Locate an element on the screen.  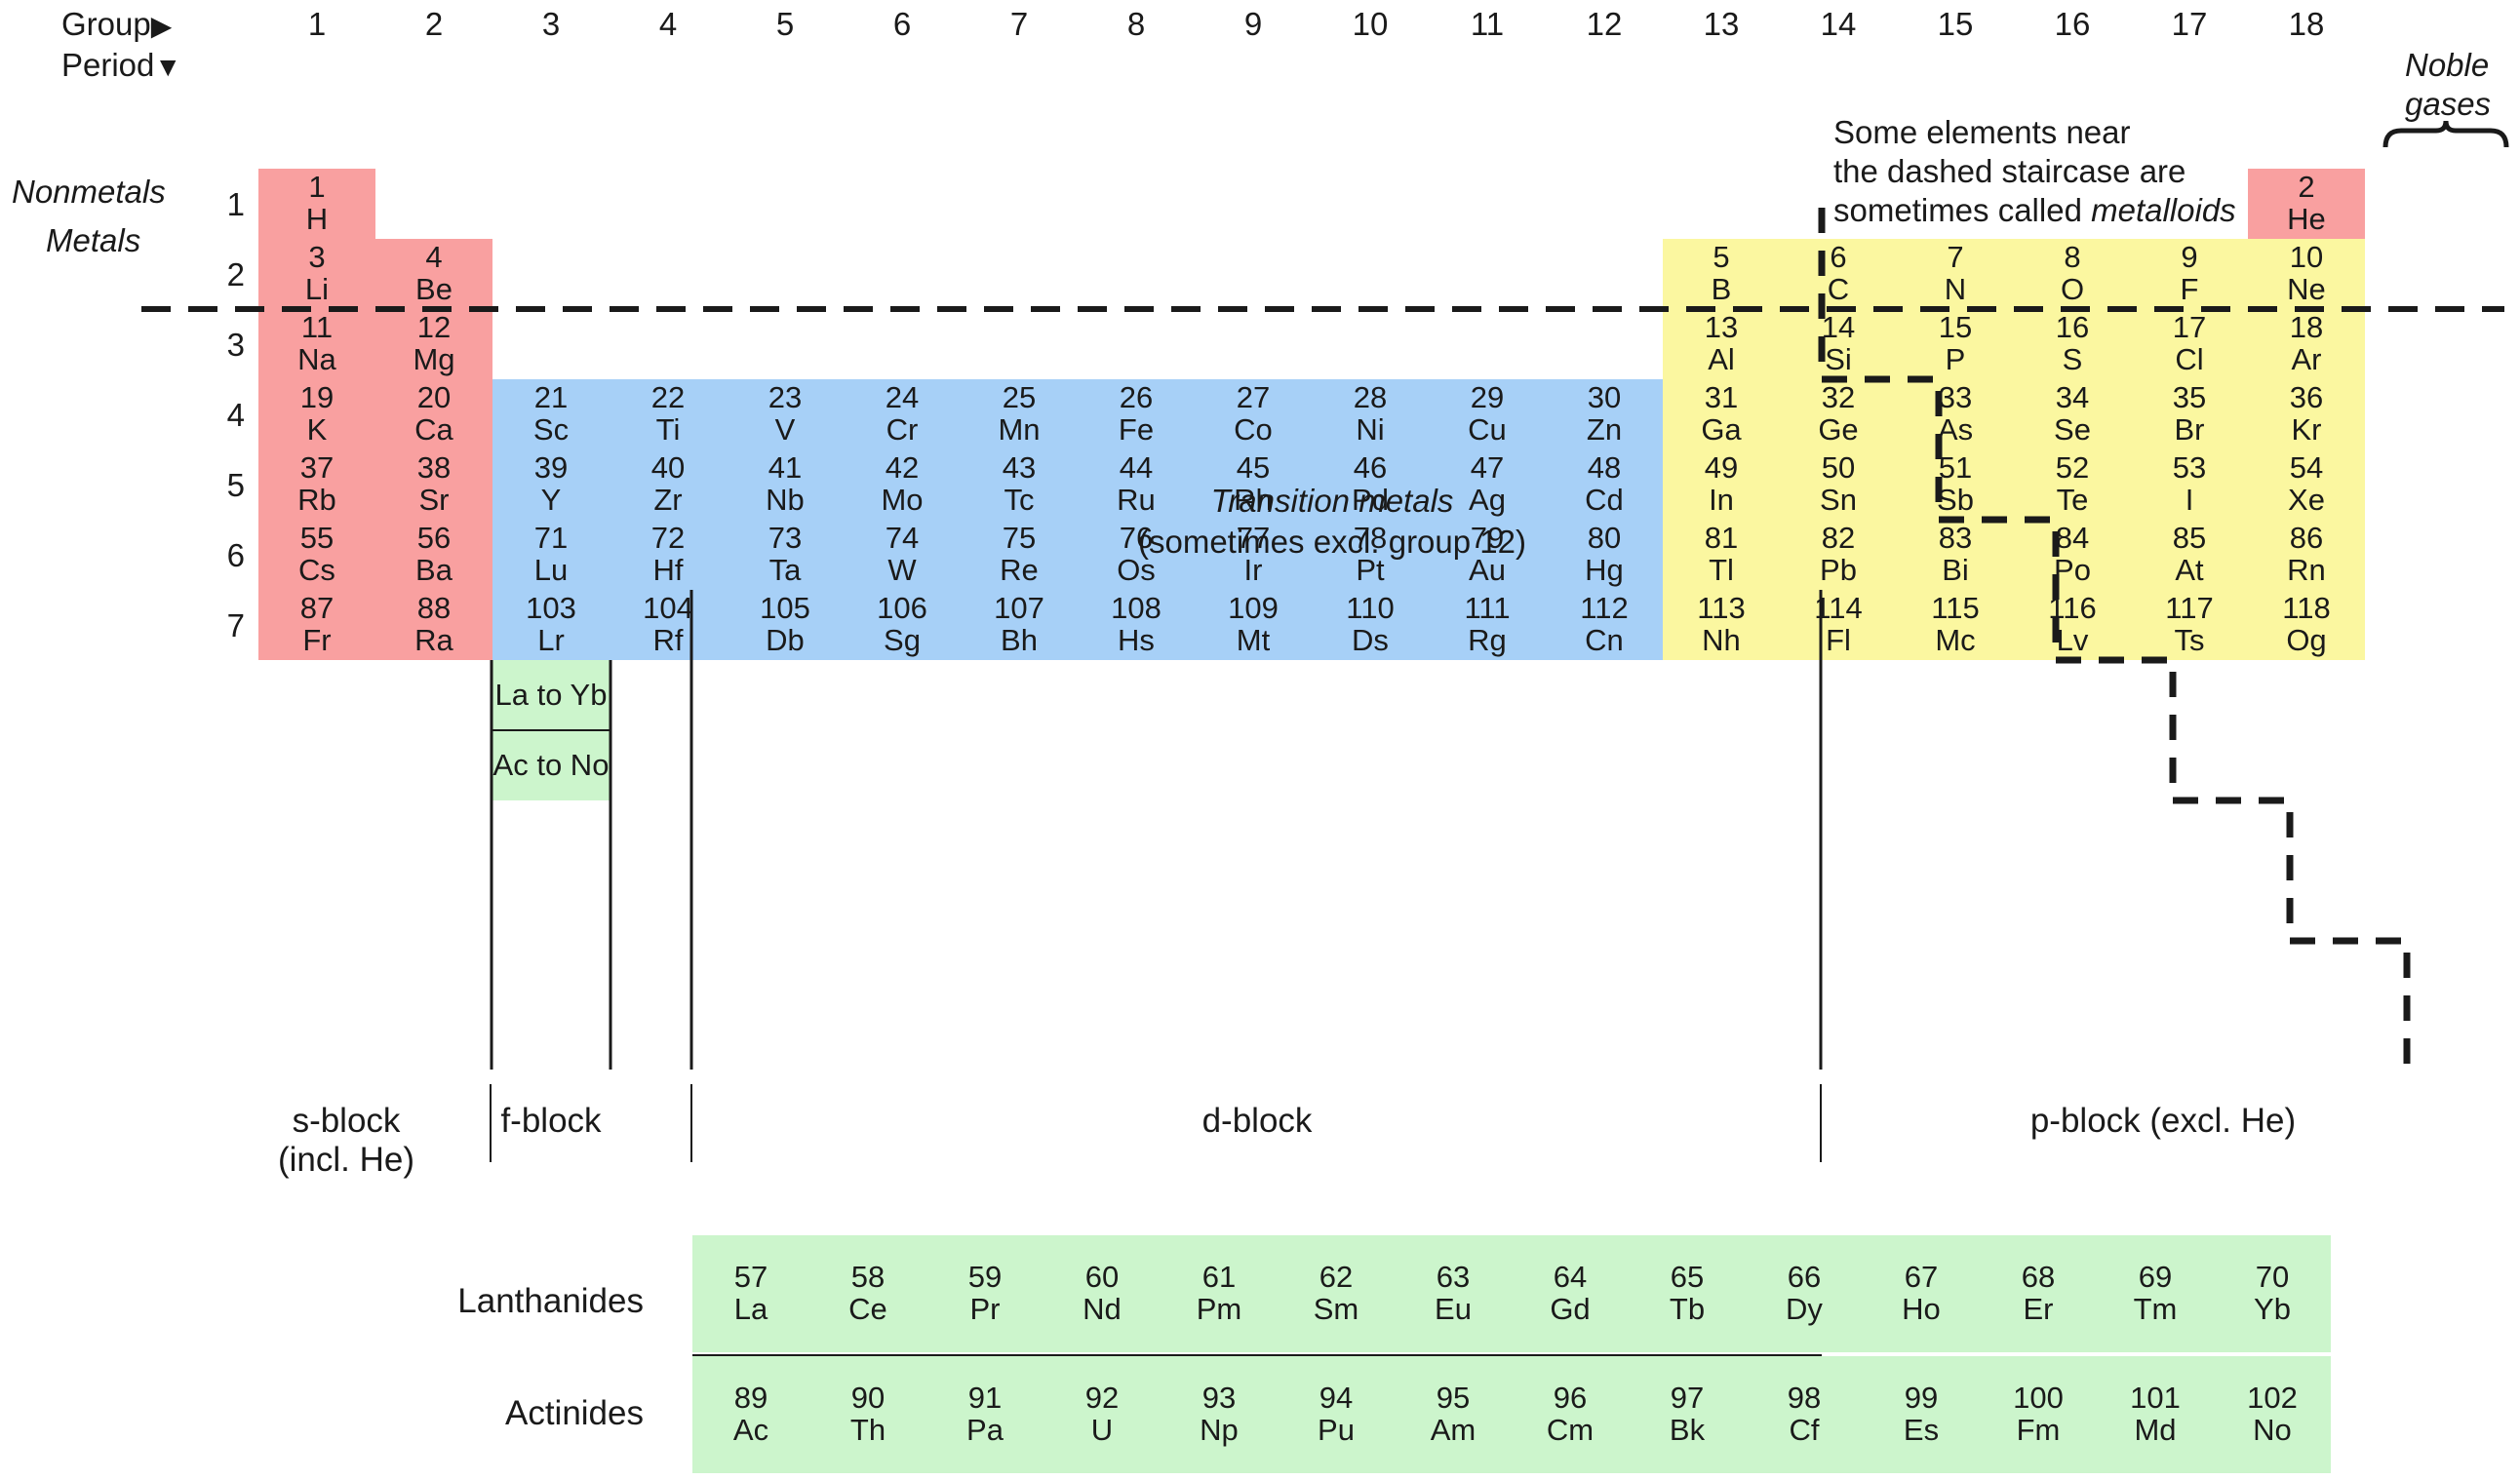
element-cell-At: 85 At is located at coordinates (2189, 555).